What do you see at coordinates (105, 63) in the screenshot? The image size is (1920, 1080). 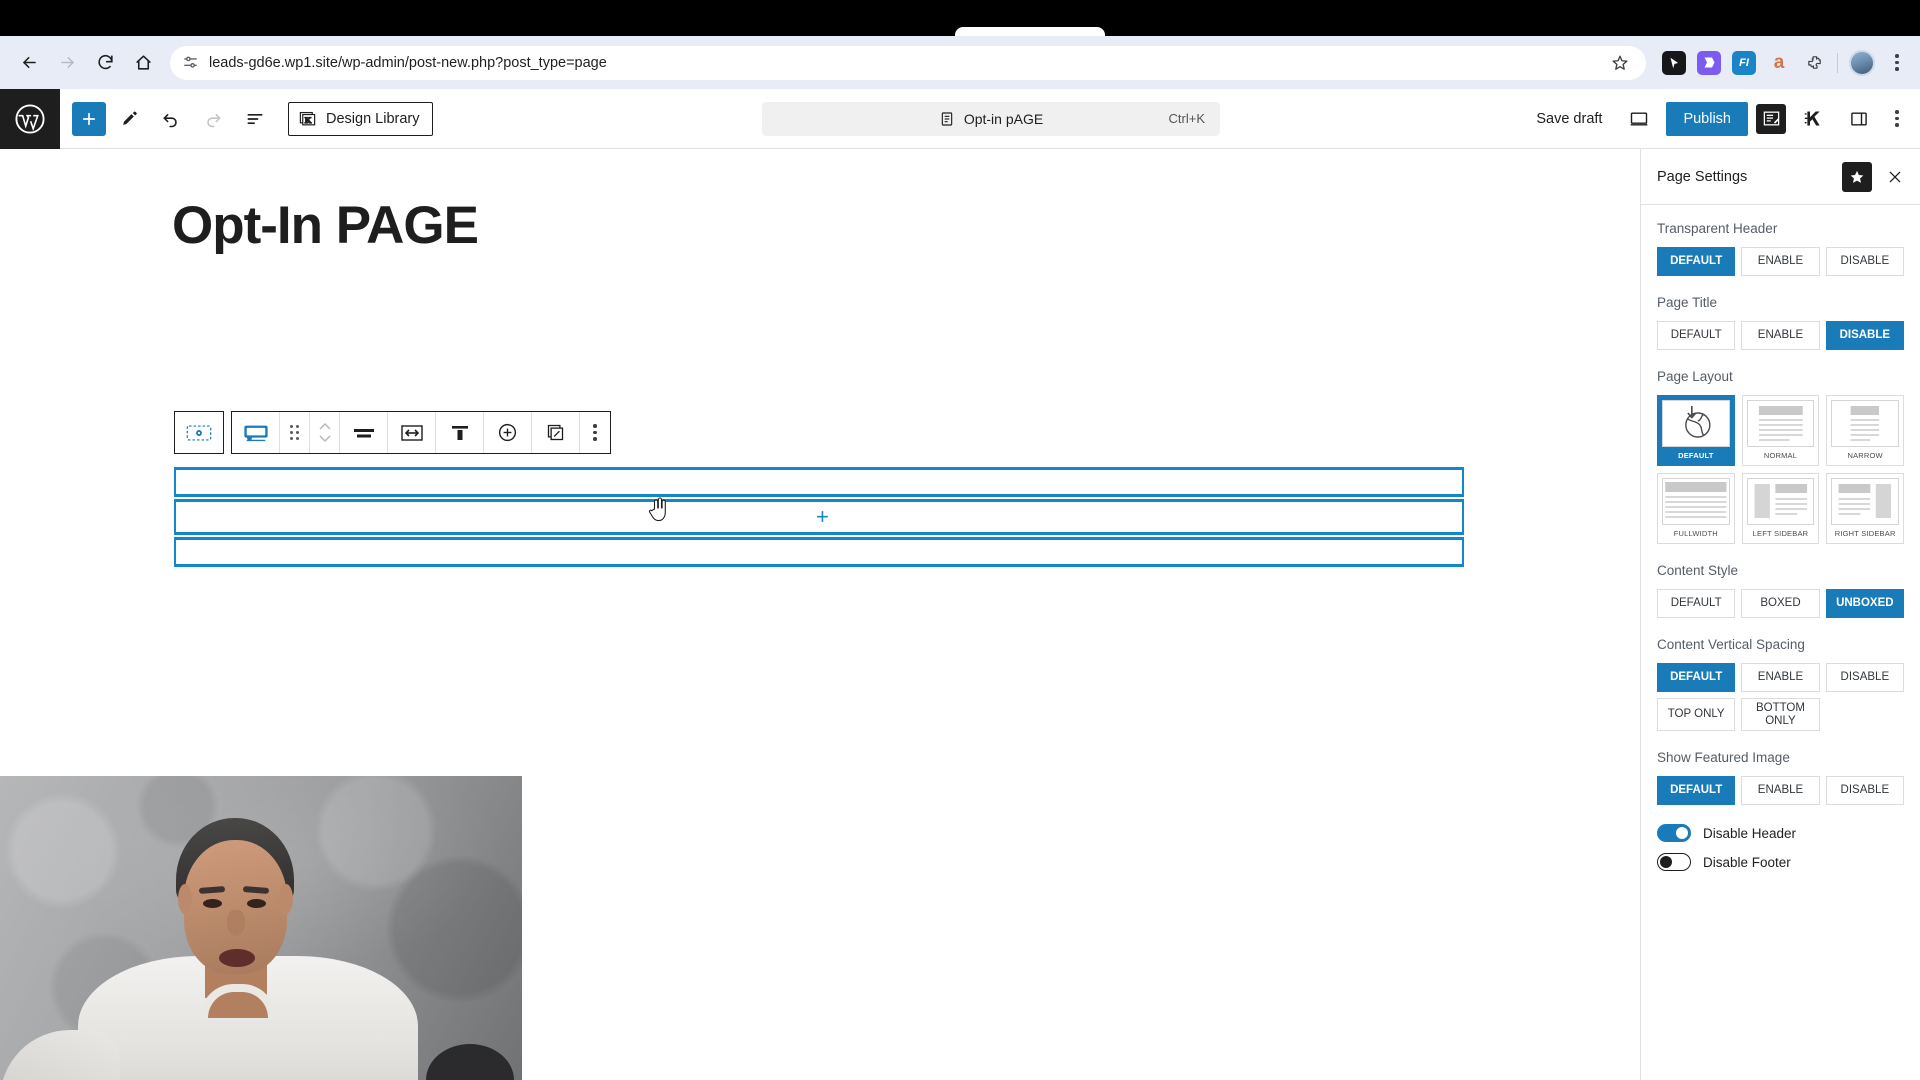 I see `reload-icon` at bounding box center [105, 63].